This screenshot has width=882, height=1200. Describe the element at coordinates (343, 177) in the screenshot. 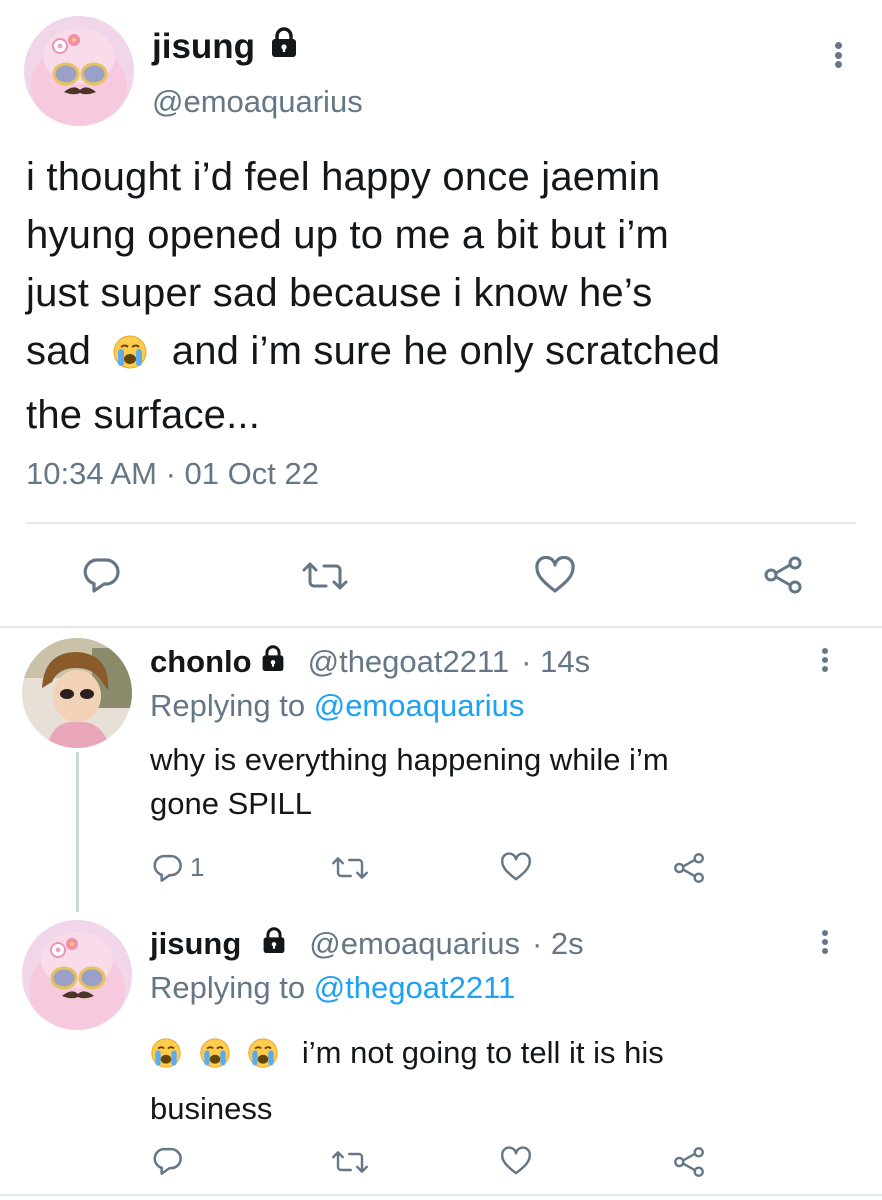

I see `tweet-text-line: i thought i’d feel happy once jaemin` at that location.